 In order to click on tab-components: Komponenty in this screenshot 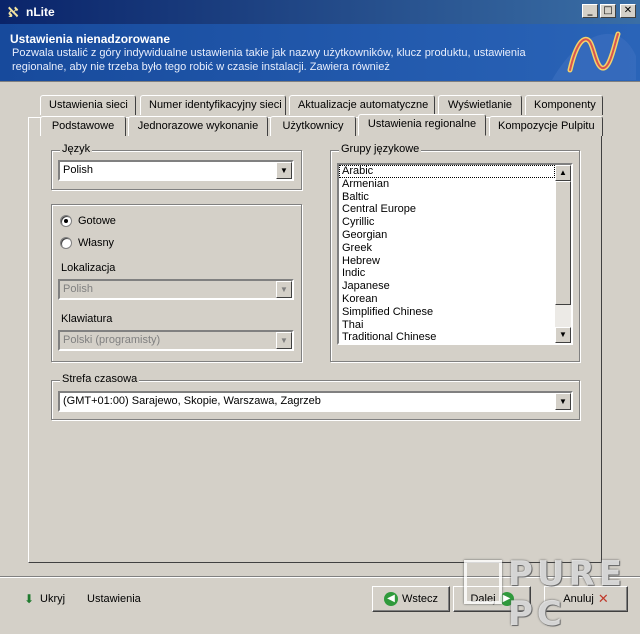, I will do `click(564, 105)`.